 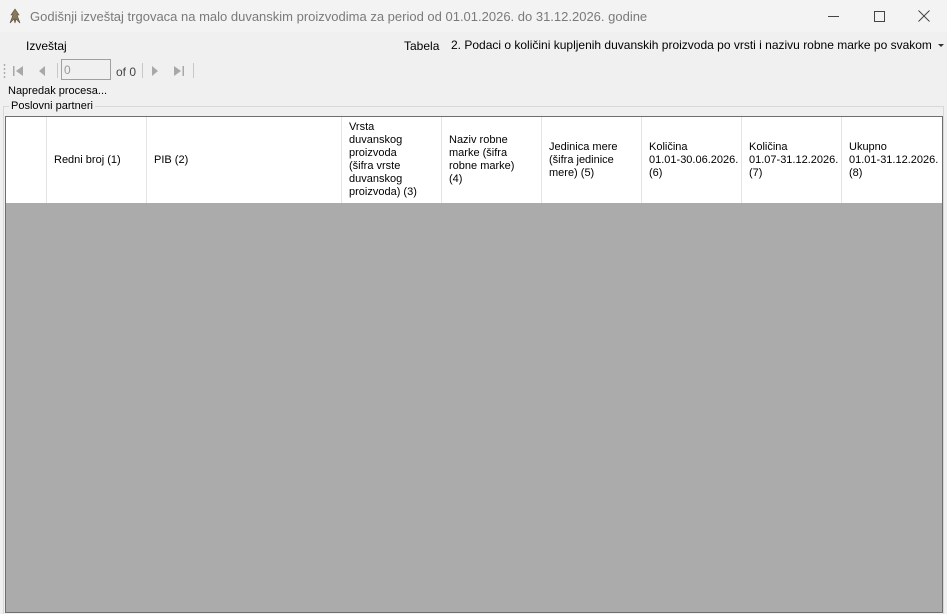 What do you see at coordinates (422, 46) in the screenshot?
I see `tabela-label: Tabela` at bounding box center [422, 46].